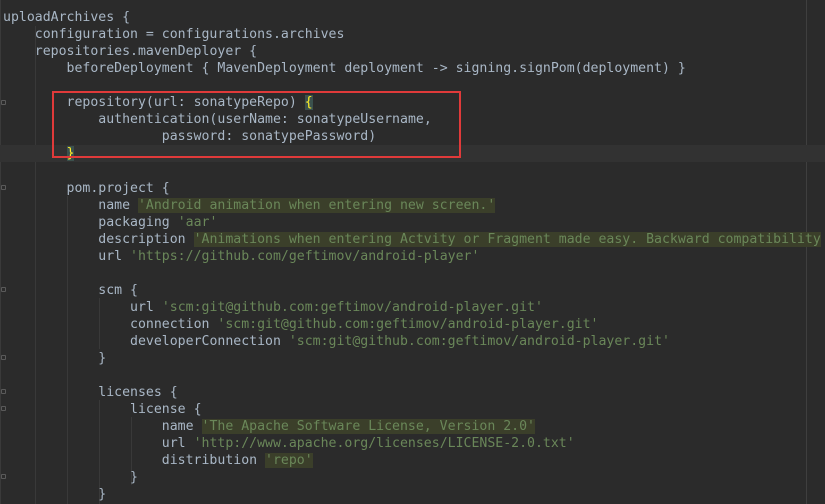 This screenshot has height=504, width=825. I want to click on code-token: distribution, so click(213, 461).